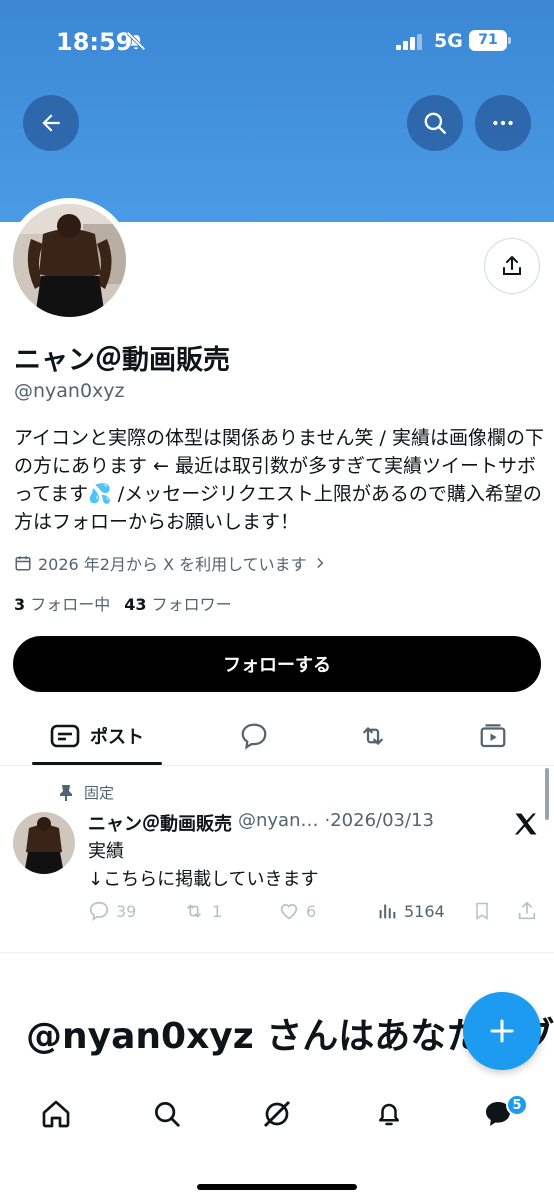 The image size is (554, 1200). Describe the element at coordinates (126, 911) in the screenshot. I see `reply-count: 39` at that location.